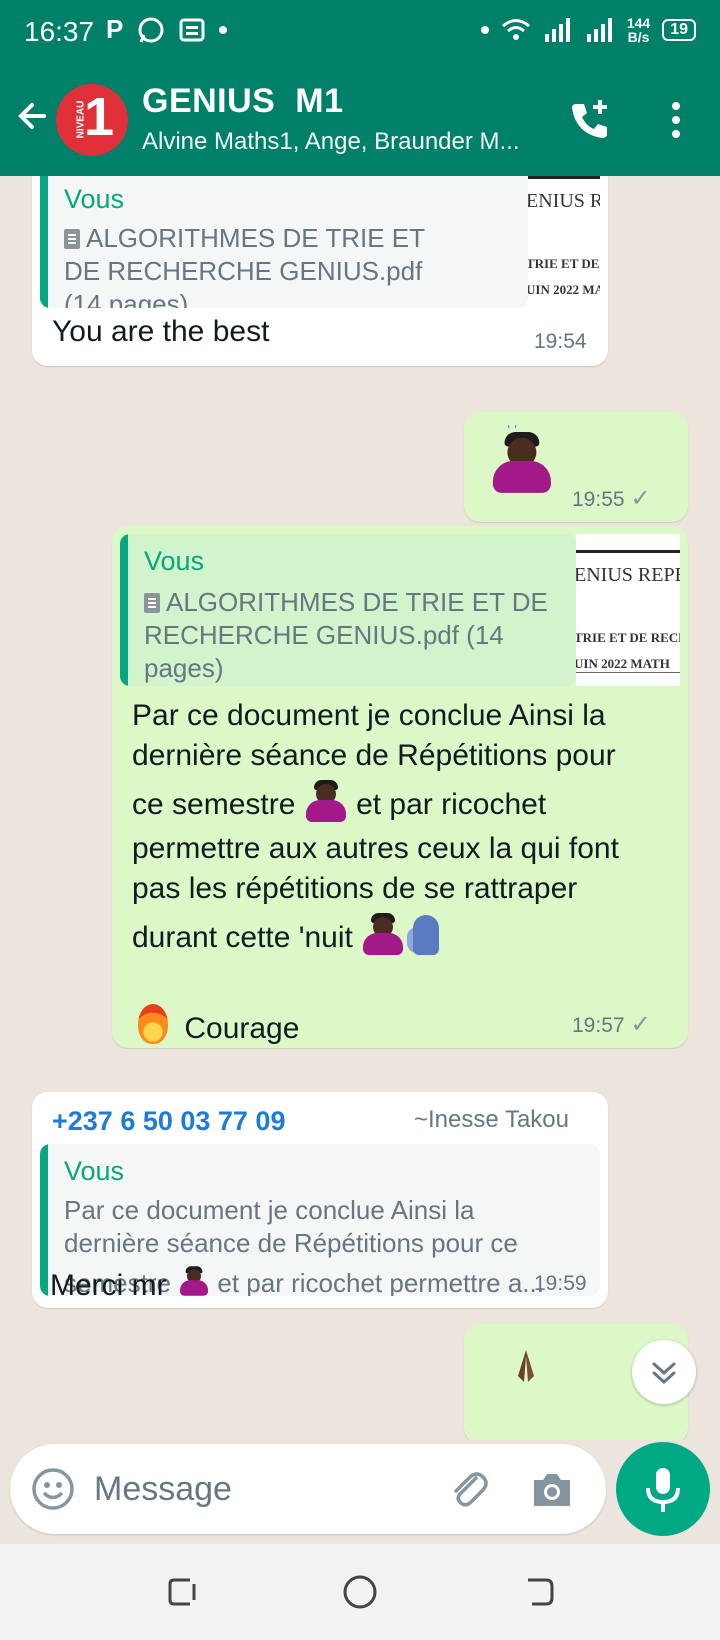 This screenshot has width=720, height=1640. I want to click on message-fragment: durant cette 'nuit, so click(242, 937).